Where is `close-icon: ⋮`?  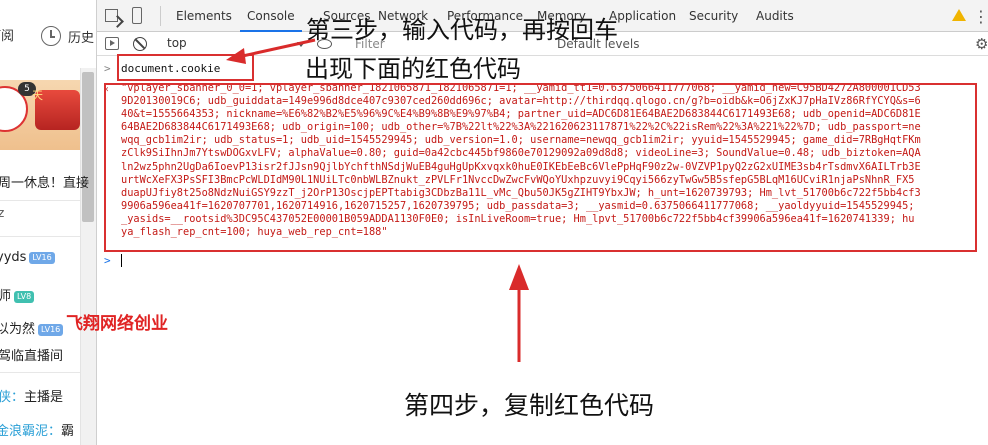 close-icon: ⋮ is located at coordinates (980, 16).